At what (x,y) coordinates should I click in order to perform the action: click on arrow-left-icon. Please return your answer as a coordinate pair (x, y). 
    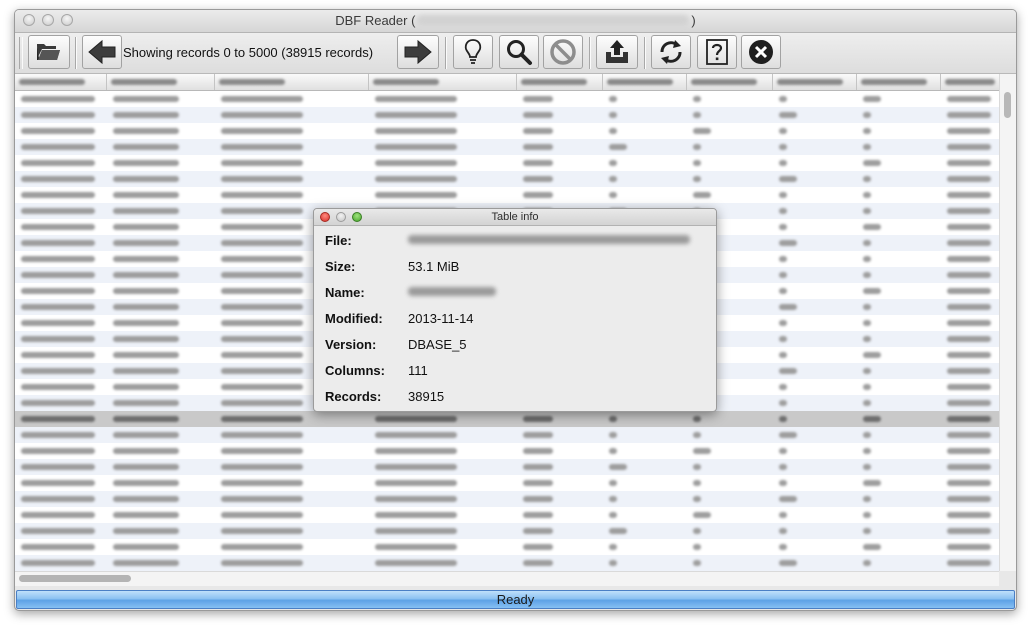
    Looking at the image, I should click on (102, 52).